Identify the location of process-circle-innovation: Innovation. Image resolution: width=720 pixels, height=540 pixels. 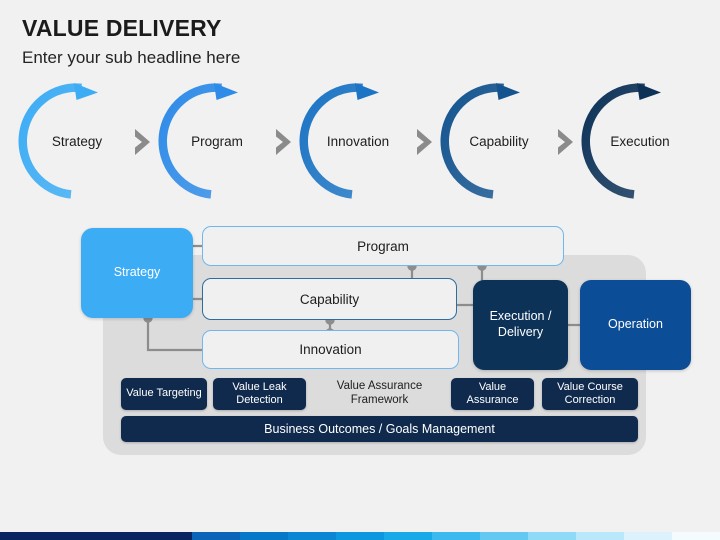
(358, 141).